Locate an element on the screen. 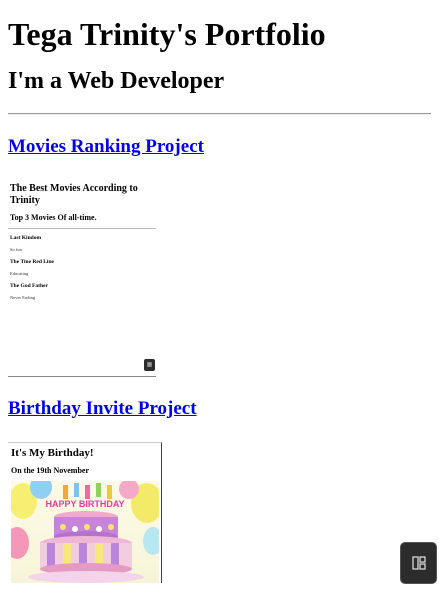 The width and height of the screenshot is (439, 600). birthday-cake-image: HAPPY BIRTHDAY is located at coordinates (85, 532).